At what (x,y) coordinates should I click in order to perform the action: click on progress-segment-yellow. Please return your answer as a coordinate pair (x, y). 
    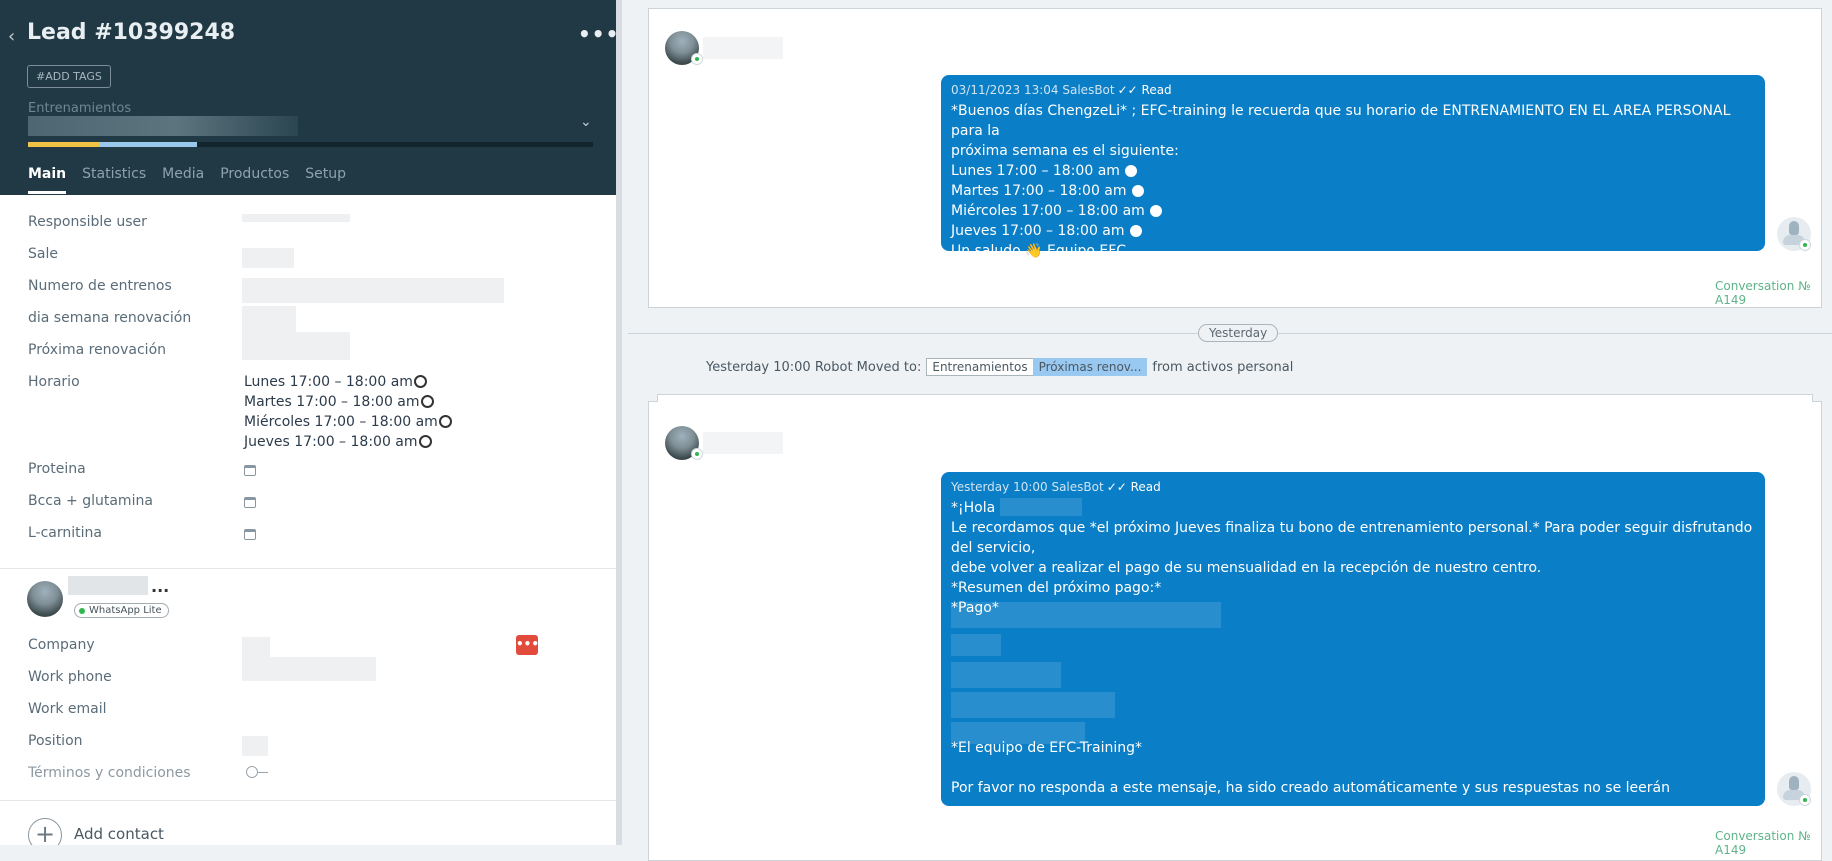
    Looking at the image, I should click on (64, 144).